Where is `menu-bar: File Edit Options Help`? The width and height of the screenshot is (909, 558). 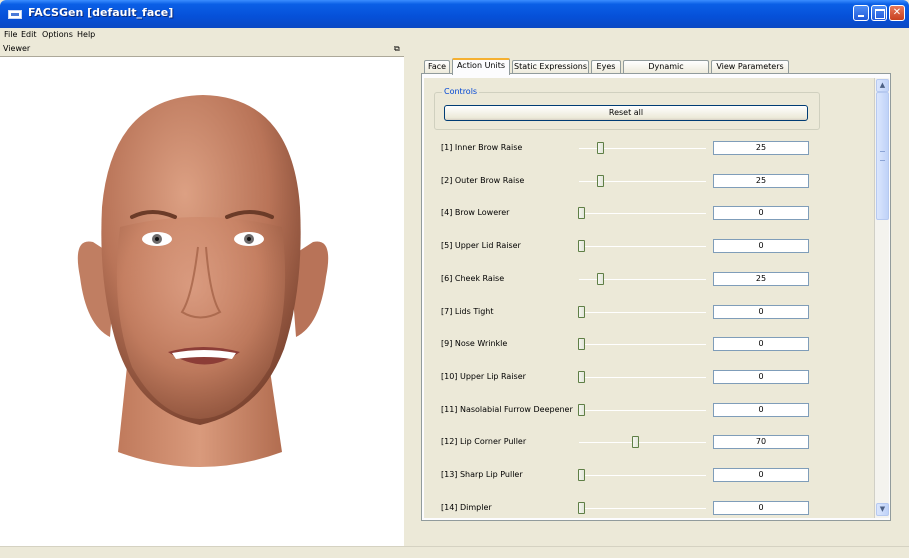
menu-bar: File Edit Options Help is located at coordinates (454, 35).